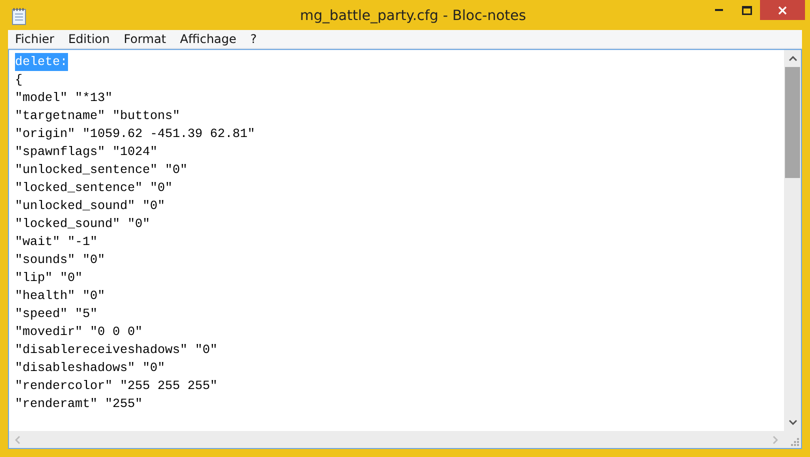 The image size is (810, 457). I want to click on text-line: "wait" "-1", so click(56, 242).